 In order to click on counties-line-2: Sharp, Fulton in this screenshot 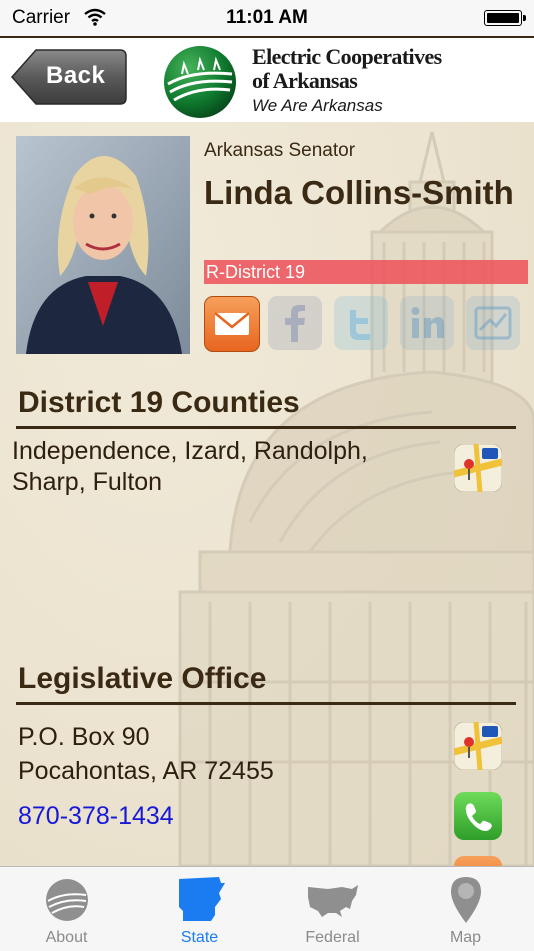, I will do `click(87, 482)`.